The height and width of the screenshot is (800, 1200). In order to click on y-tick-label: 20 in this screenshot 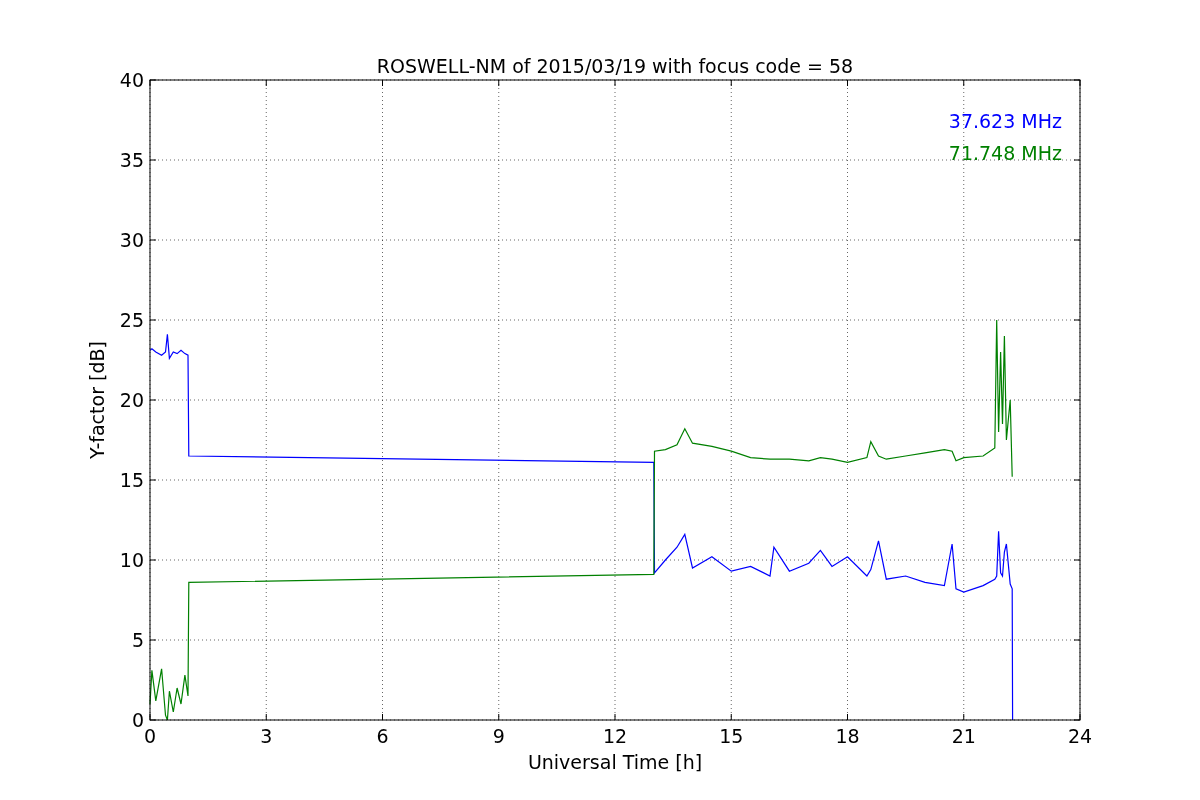, I will do `click(131, 400)`.